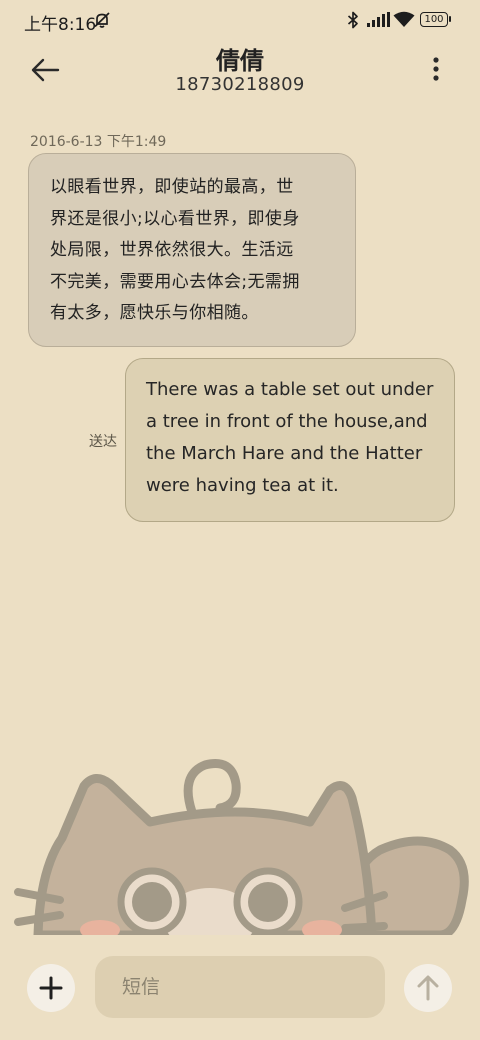 This screenshot has width=480, height=1040. What do you see at coordinates (404, 19) in the screenshot?
I see `wifi-icon` at bounding box center [404, 19].